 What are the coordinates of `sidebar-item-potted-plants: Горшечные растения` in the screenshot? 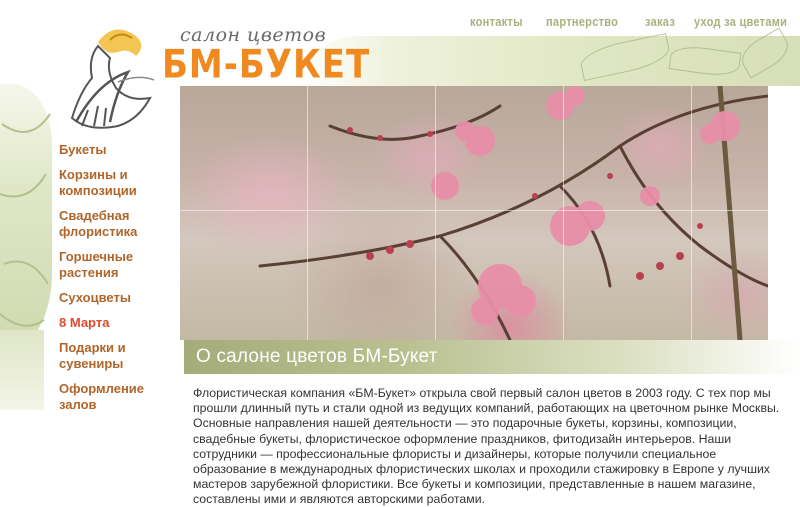 It's located at (119, 265).